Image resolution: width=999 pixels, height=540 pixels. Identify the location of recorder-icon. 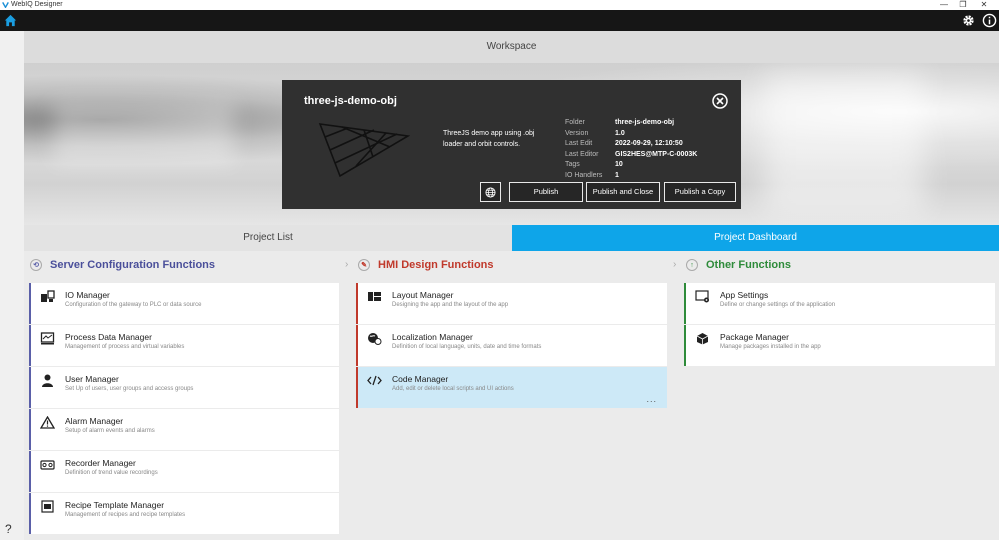
(47, 465).